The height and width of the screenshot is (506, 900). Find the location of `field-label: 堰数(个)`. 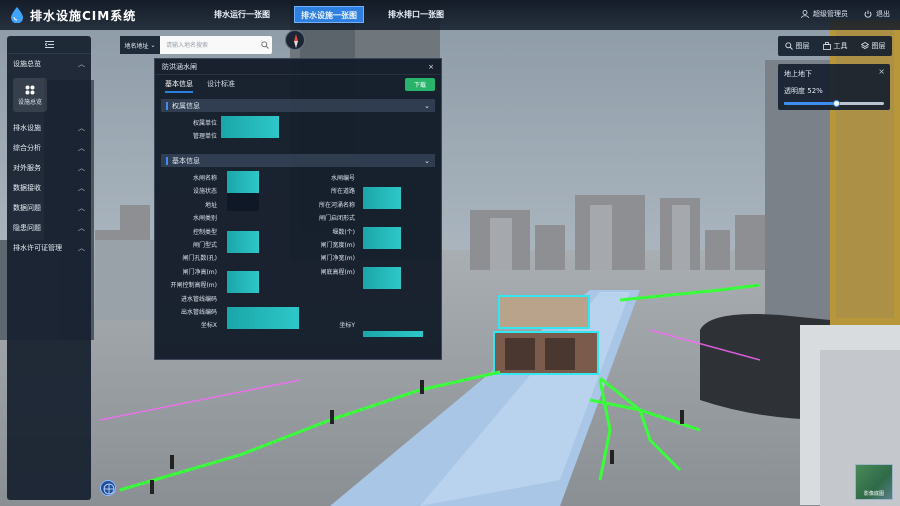

field-label: 堰数(个) is located at coordinates (343, 232).